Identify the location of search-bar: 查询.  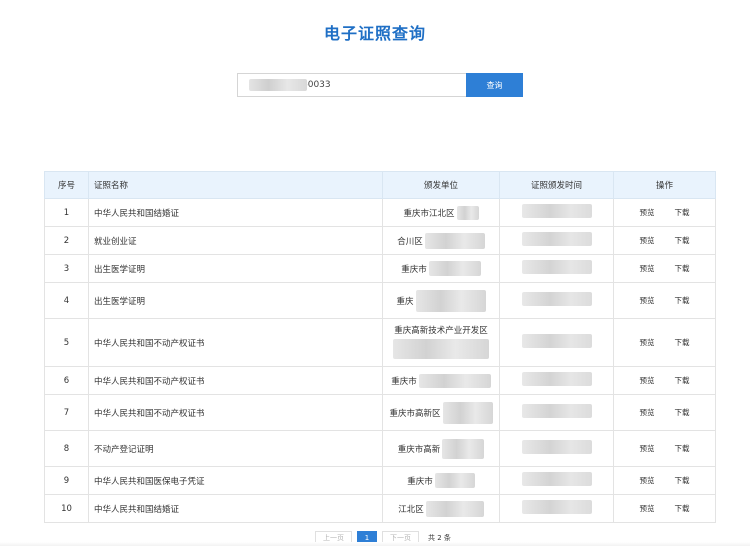
(380, 85).